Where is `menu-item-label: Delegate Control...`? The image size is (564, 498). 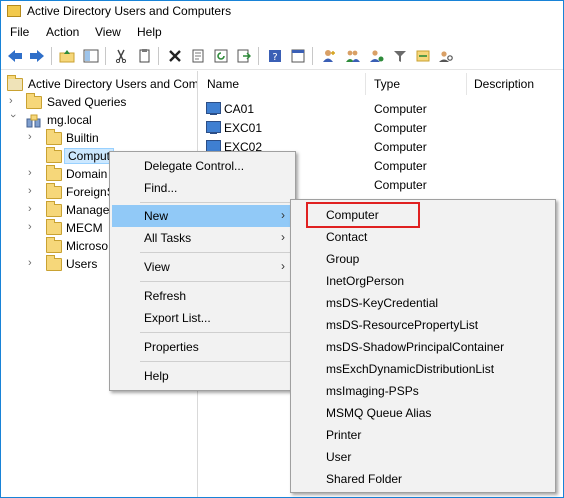
menu-item-label: Delegate Control... is located at coordinates (194, 166).